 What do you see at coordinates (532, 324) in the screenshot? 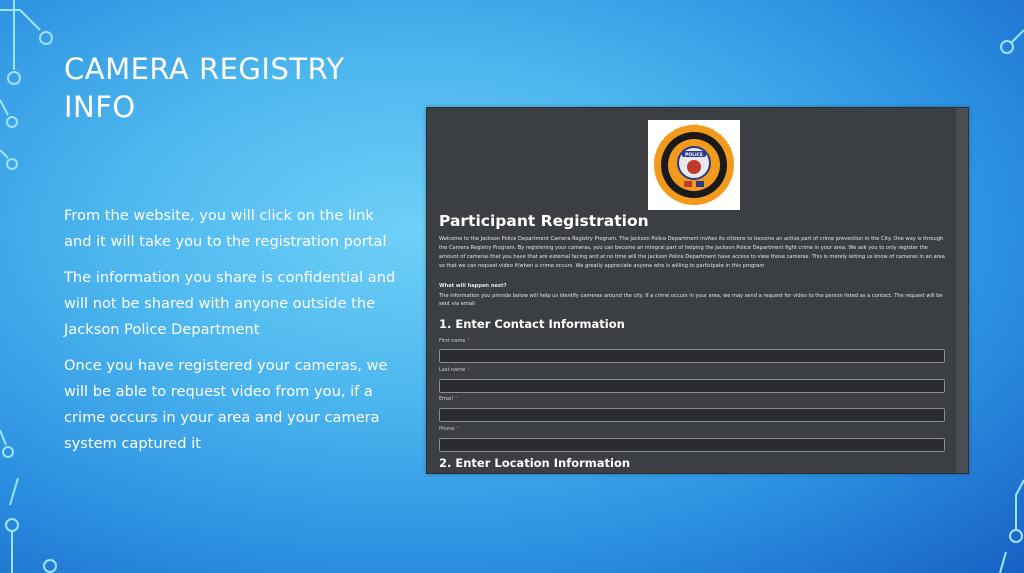
I see `section-contact-title: 1. Enter Contact Information` at bounding box center [532, 324].